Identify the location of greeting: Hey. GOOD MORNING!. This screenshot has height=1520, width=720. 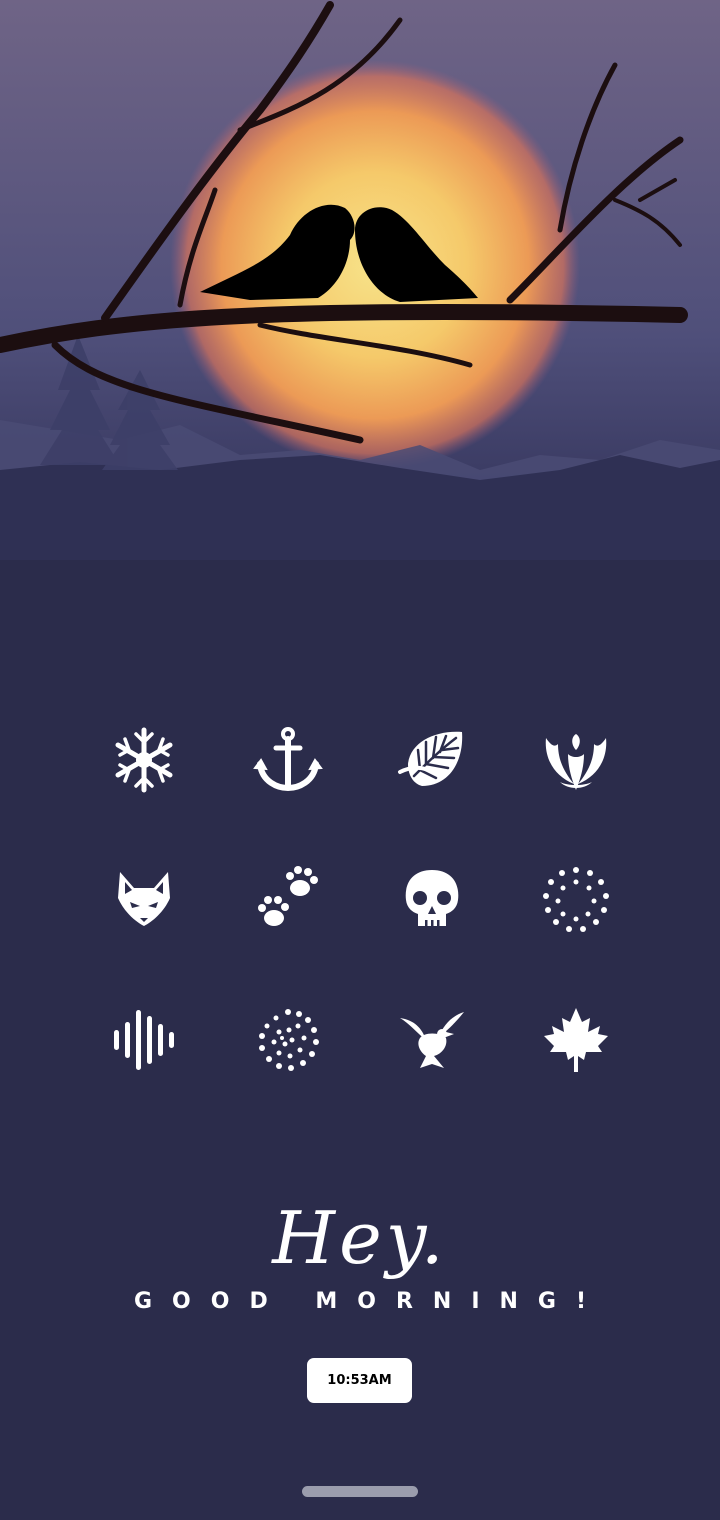
(360, 1254).